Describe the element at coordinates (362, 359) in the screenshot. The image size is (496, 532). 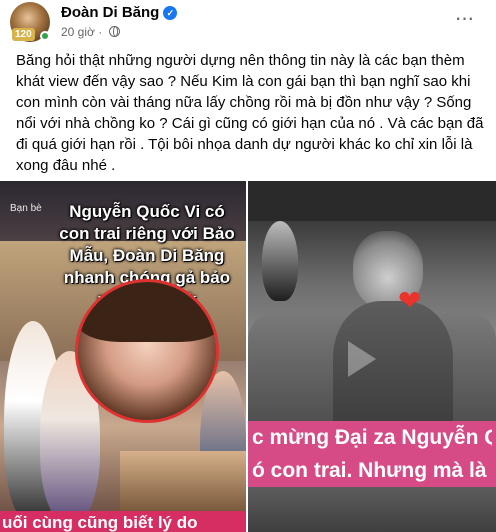
I see `play-icon` at that location.